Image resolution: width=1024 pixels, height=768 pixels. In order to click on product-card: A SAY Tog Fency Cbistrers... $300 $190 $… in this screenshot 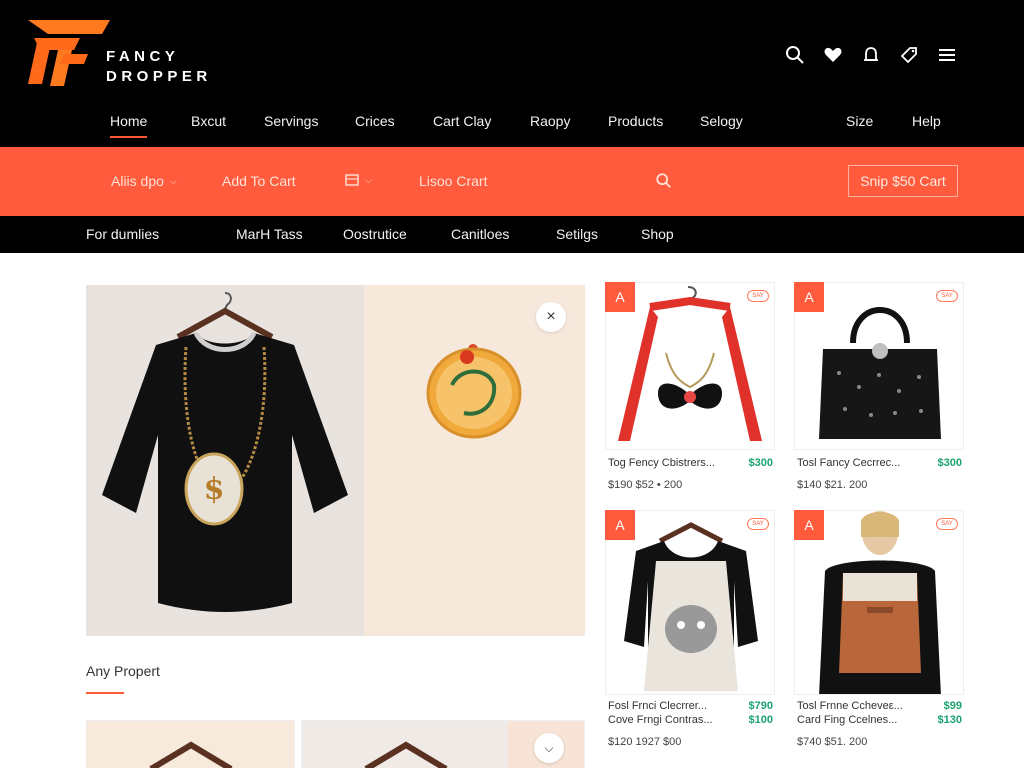, I will do `click(690, 392)`.